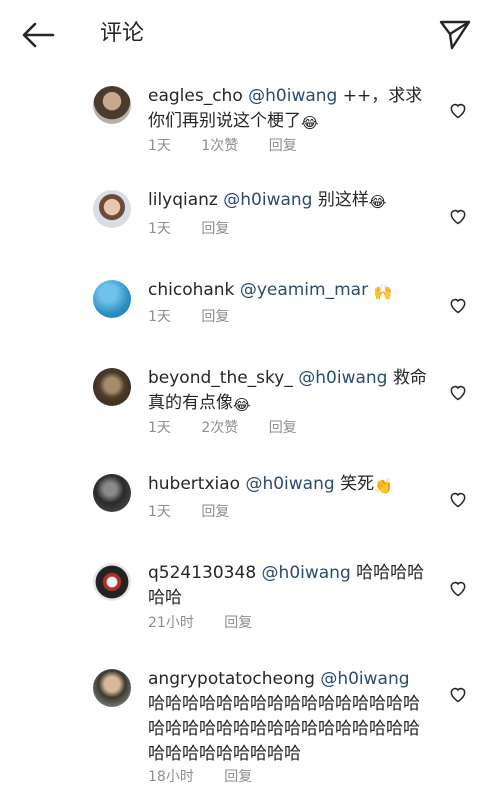  Describe the element at coordinates (354, 484) in the screenshot. I see `comment-body: 笑死` at that location.